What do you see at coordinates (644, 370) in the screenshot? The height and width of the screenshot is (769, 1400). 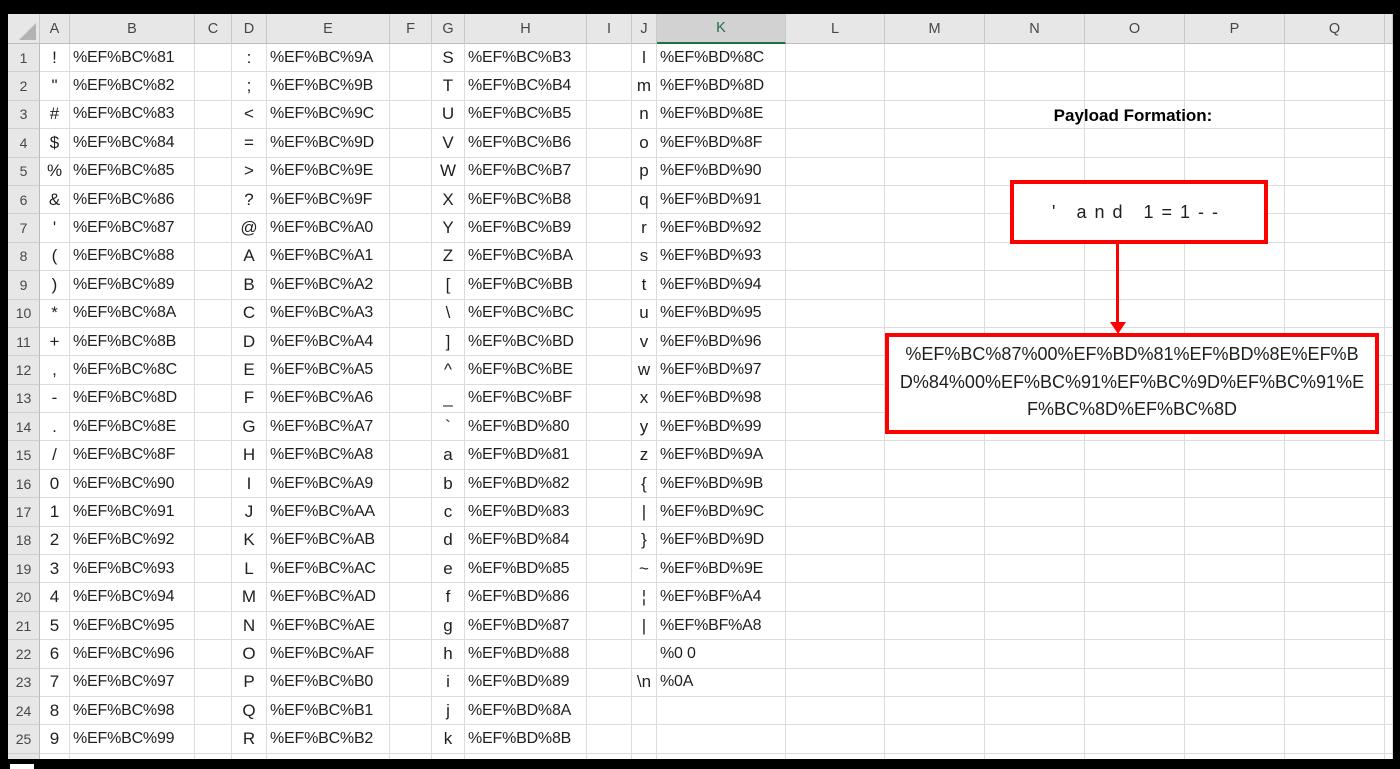 I see `cell-J12: w` at bounding box center [644, 370].